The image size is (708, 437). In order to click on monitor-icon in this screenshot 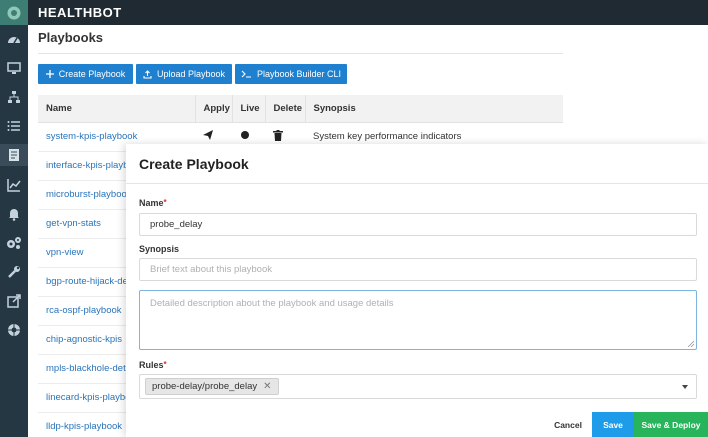, I will do `click(14, 68)`.